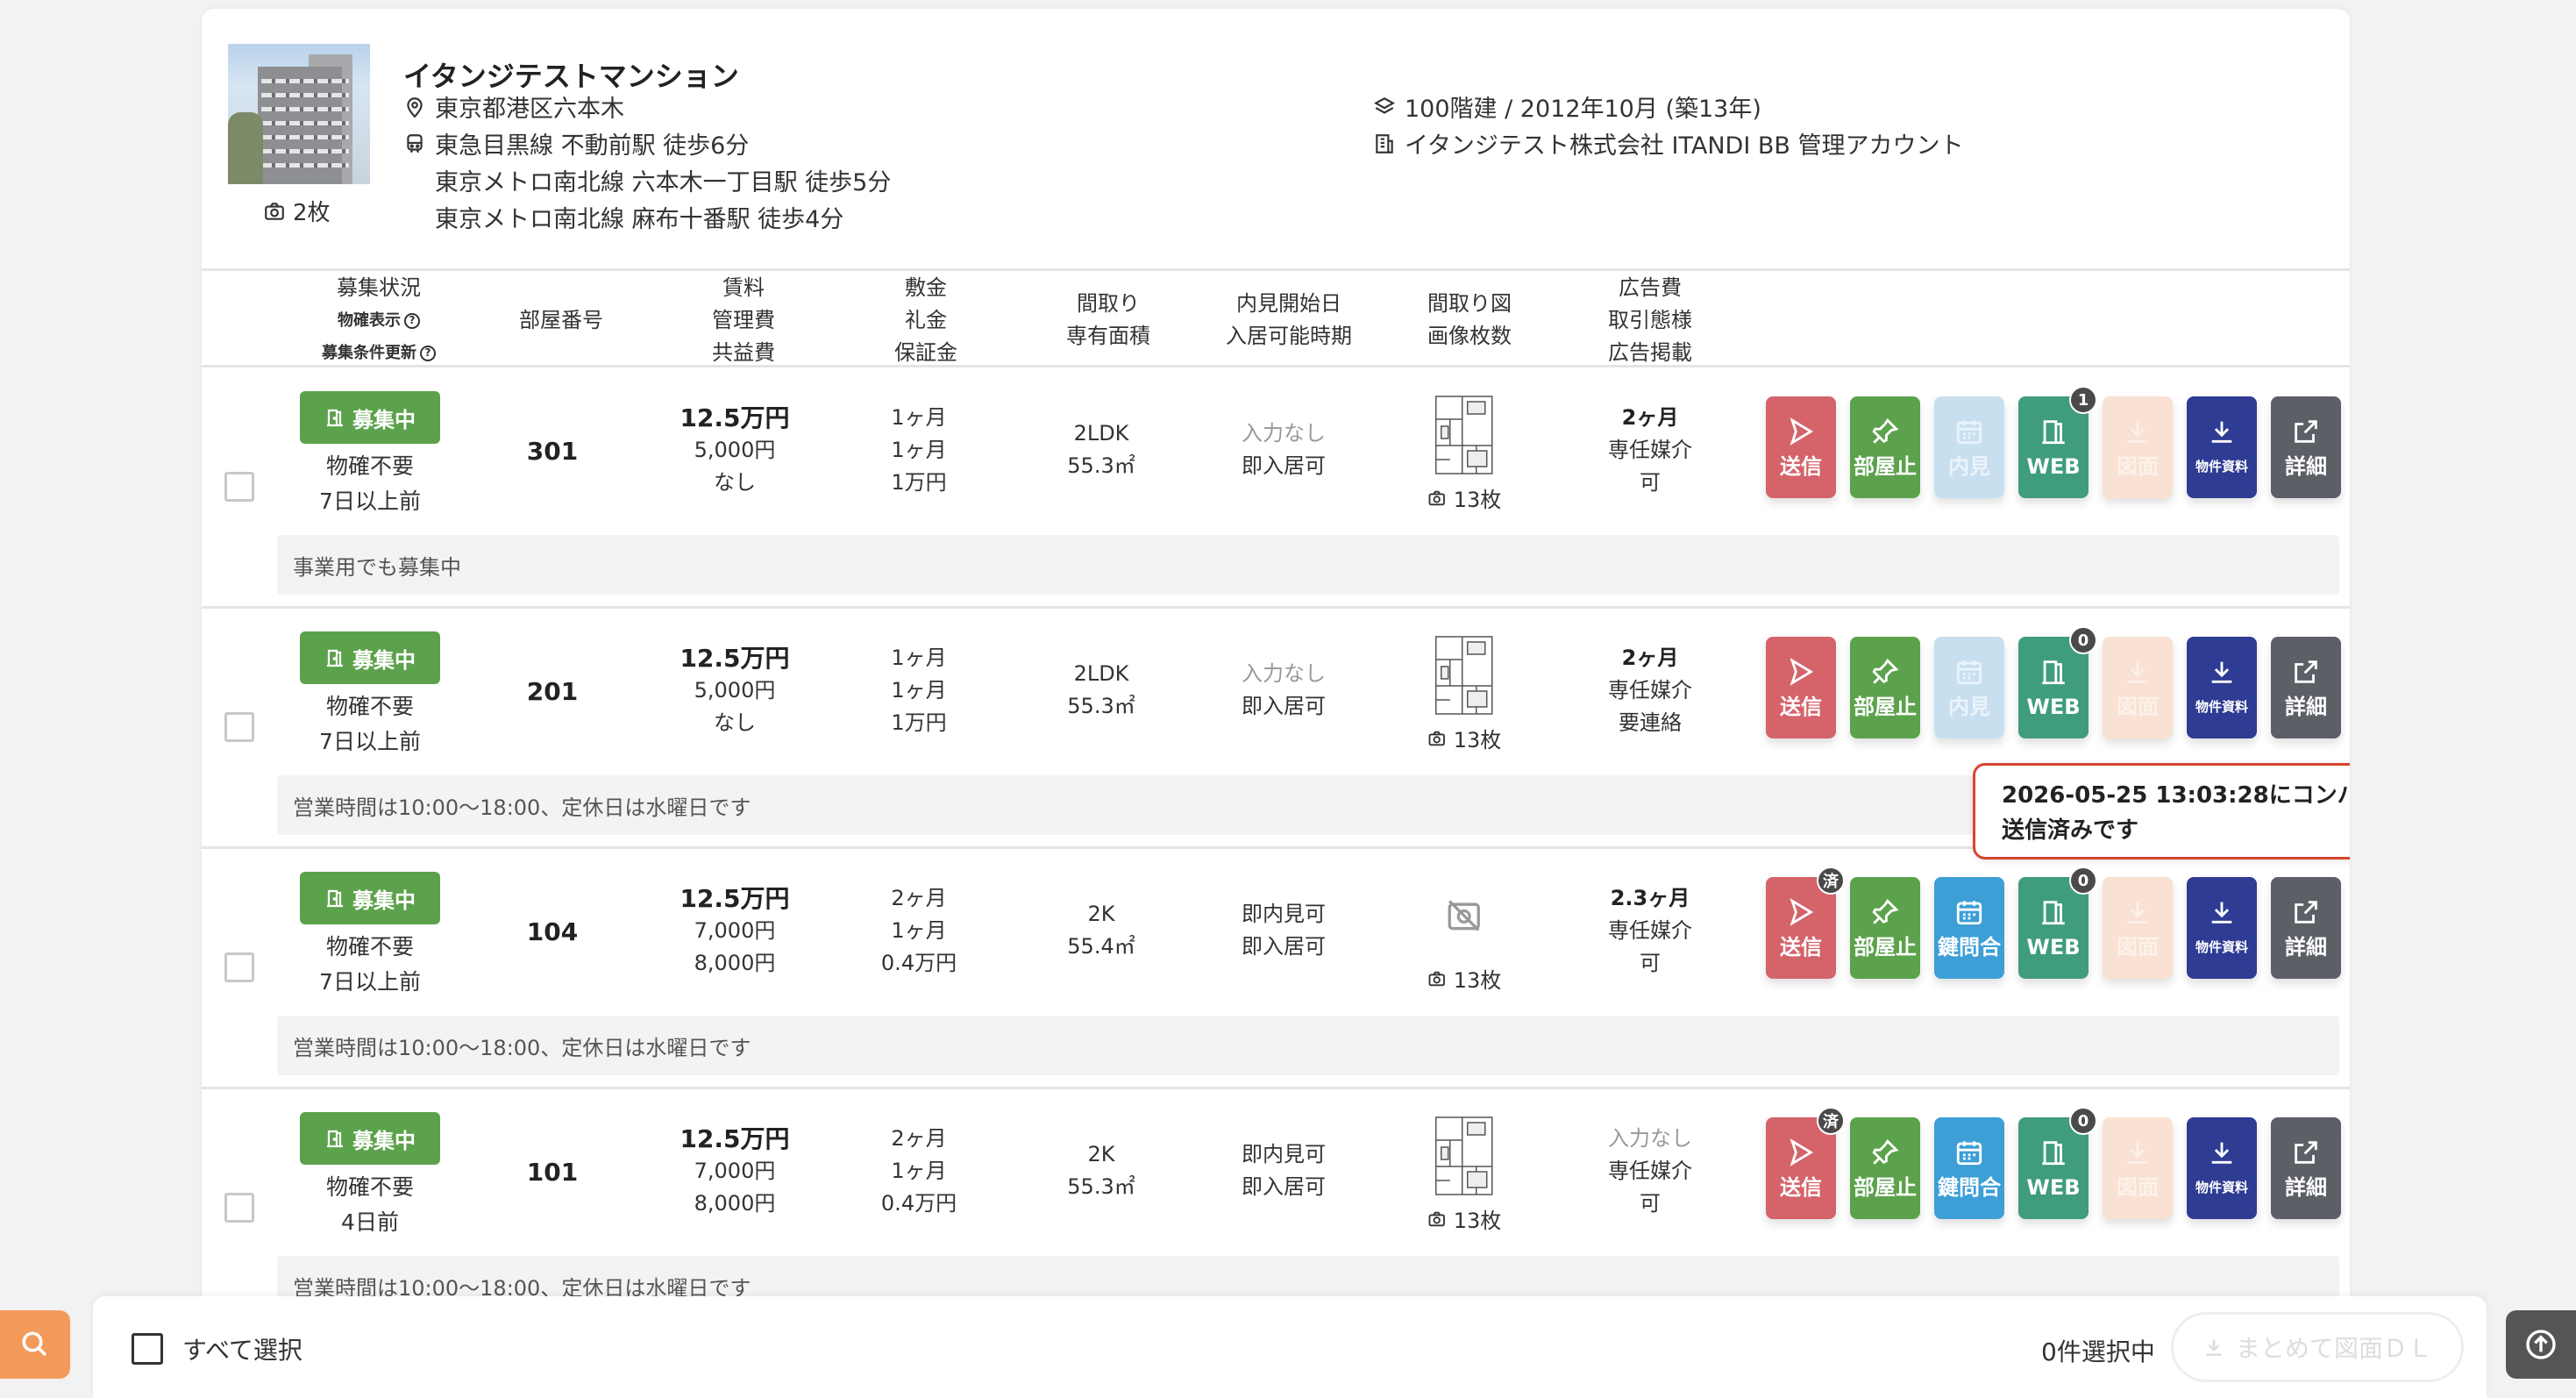 The image size is (2576, 1398). Describe the element at coordinates (1969, 913) in the screenshot. I see `calendar-icon` at that location.